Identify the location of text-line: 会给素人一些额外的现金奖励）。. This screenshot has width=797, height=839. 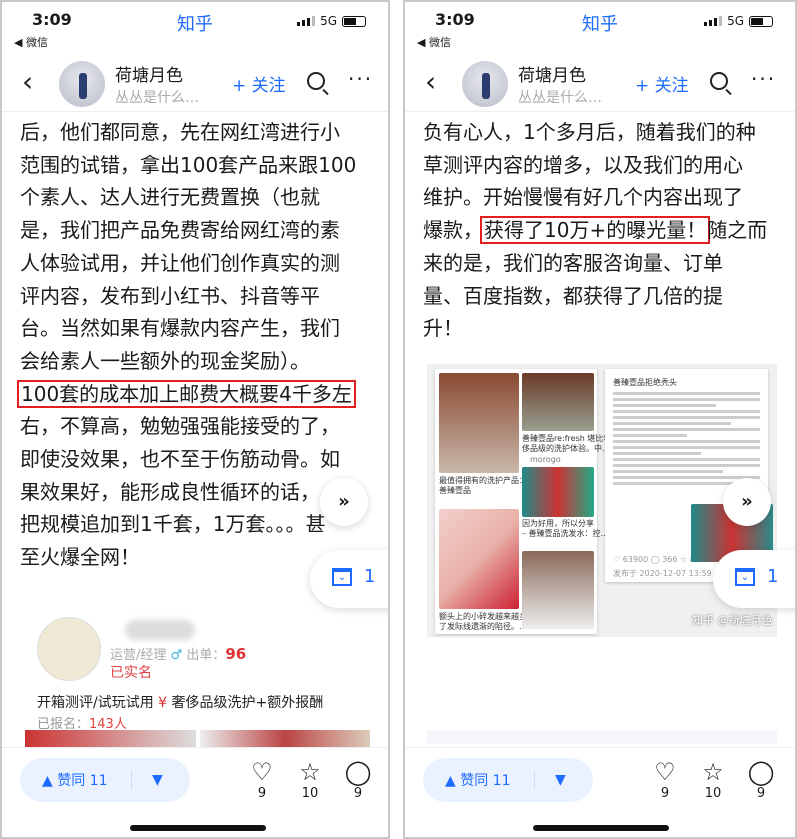
(165, 360).